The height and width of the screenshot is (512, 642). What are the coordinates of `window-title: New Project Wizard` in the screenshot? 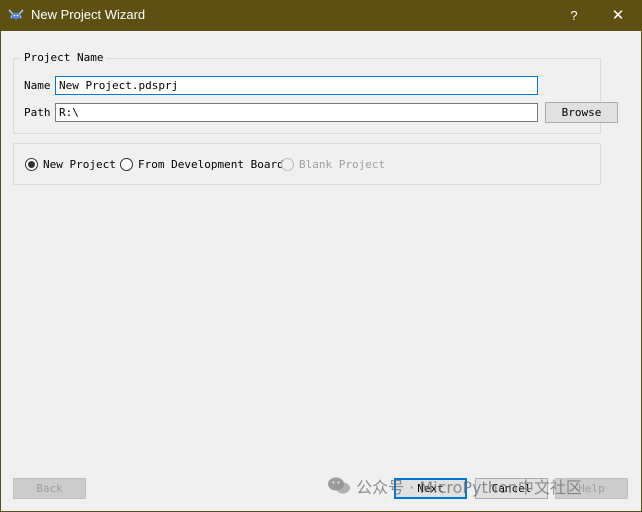 It's located at (88, 14).